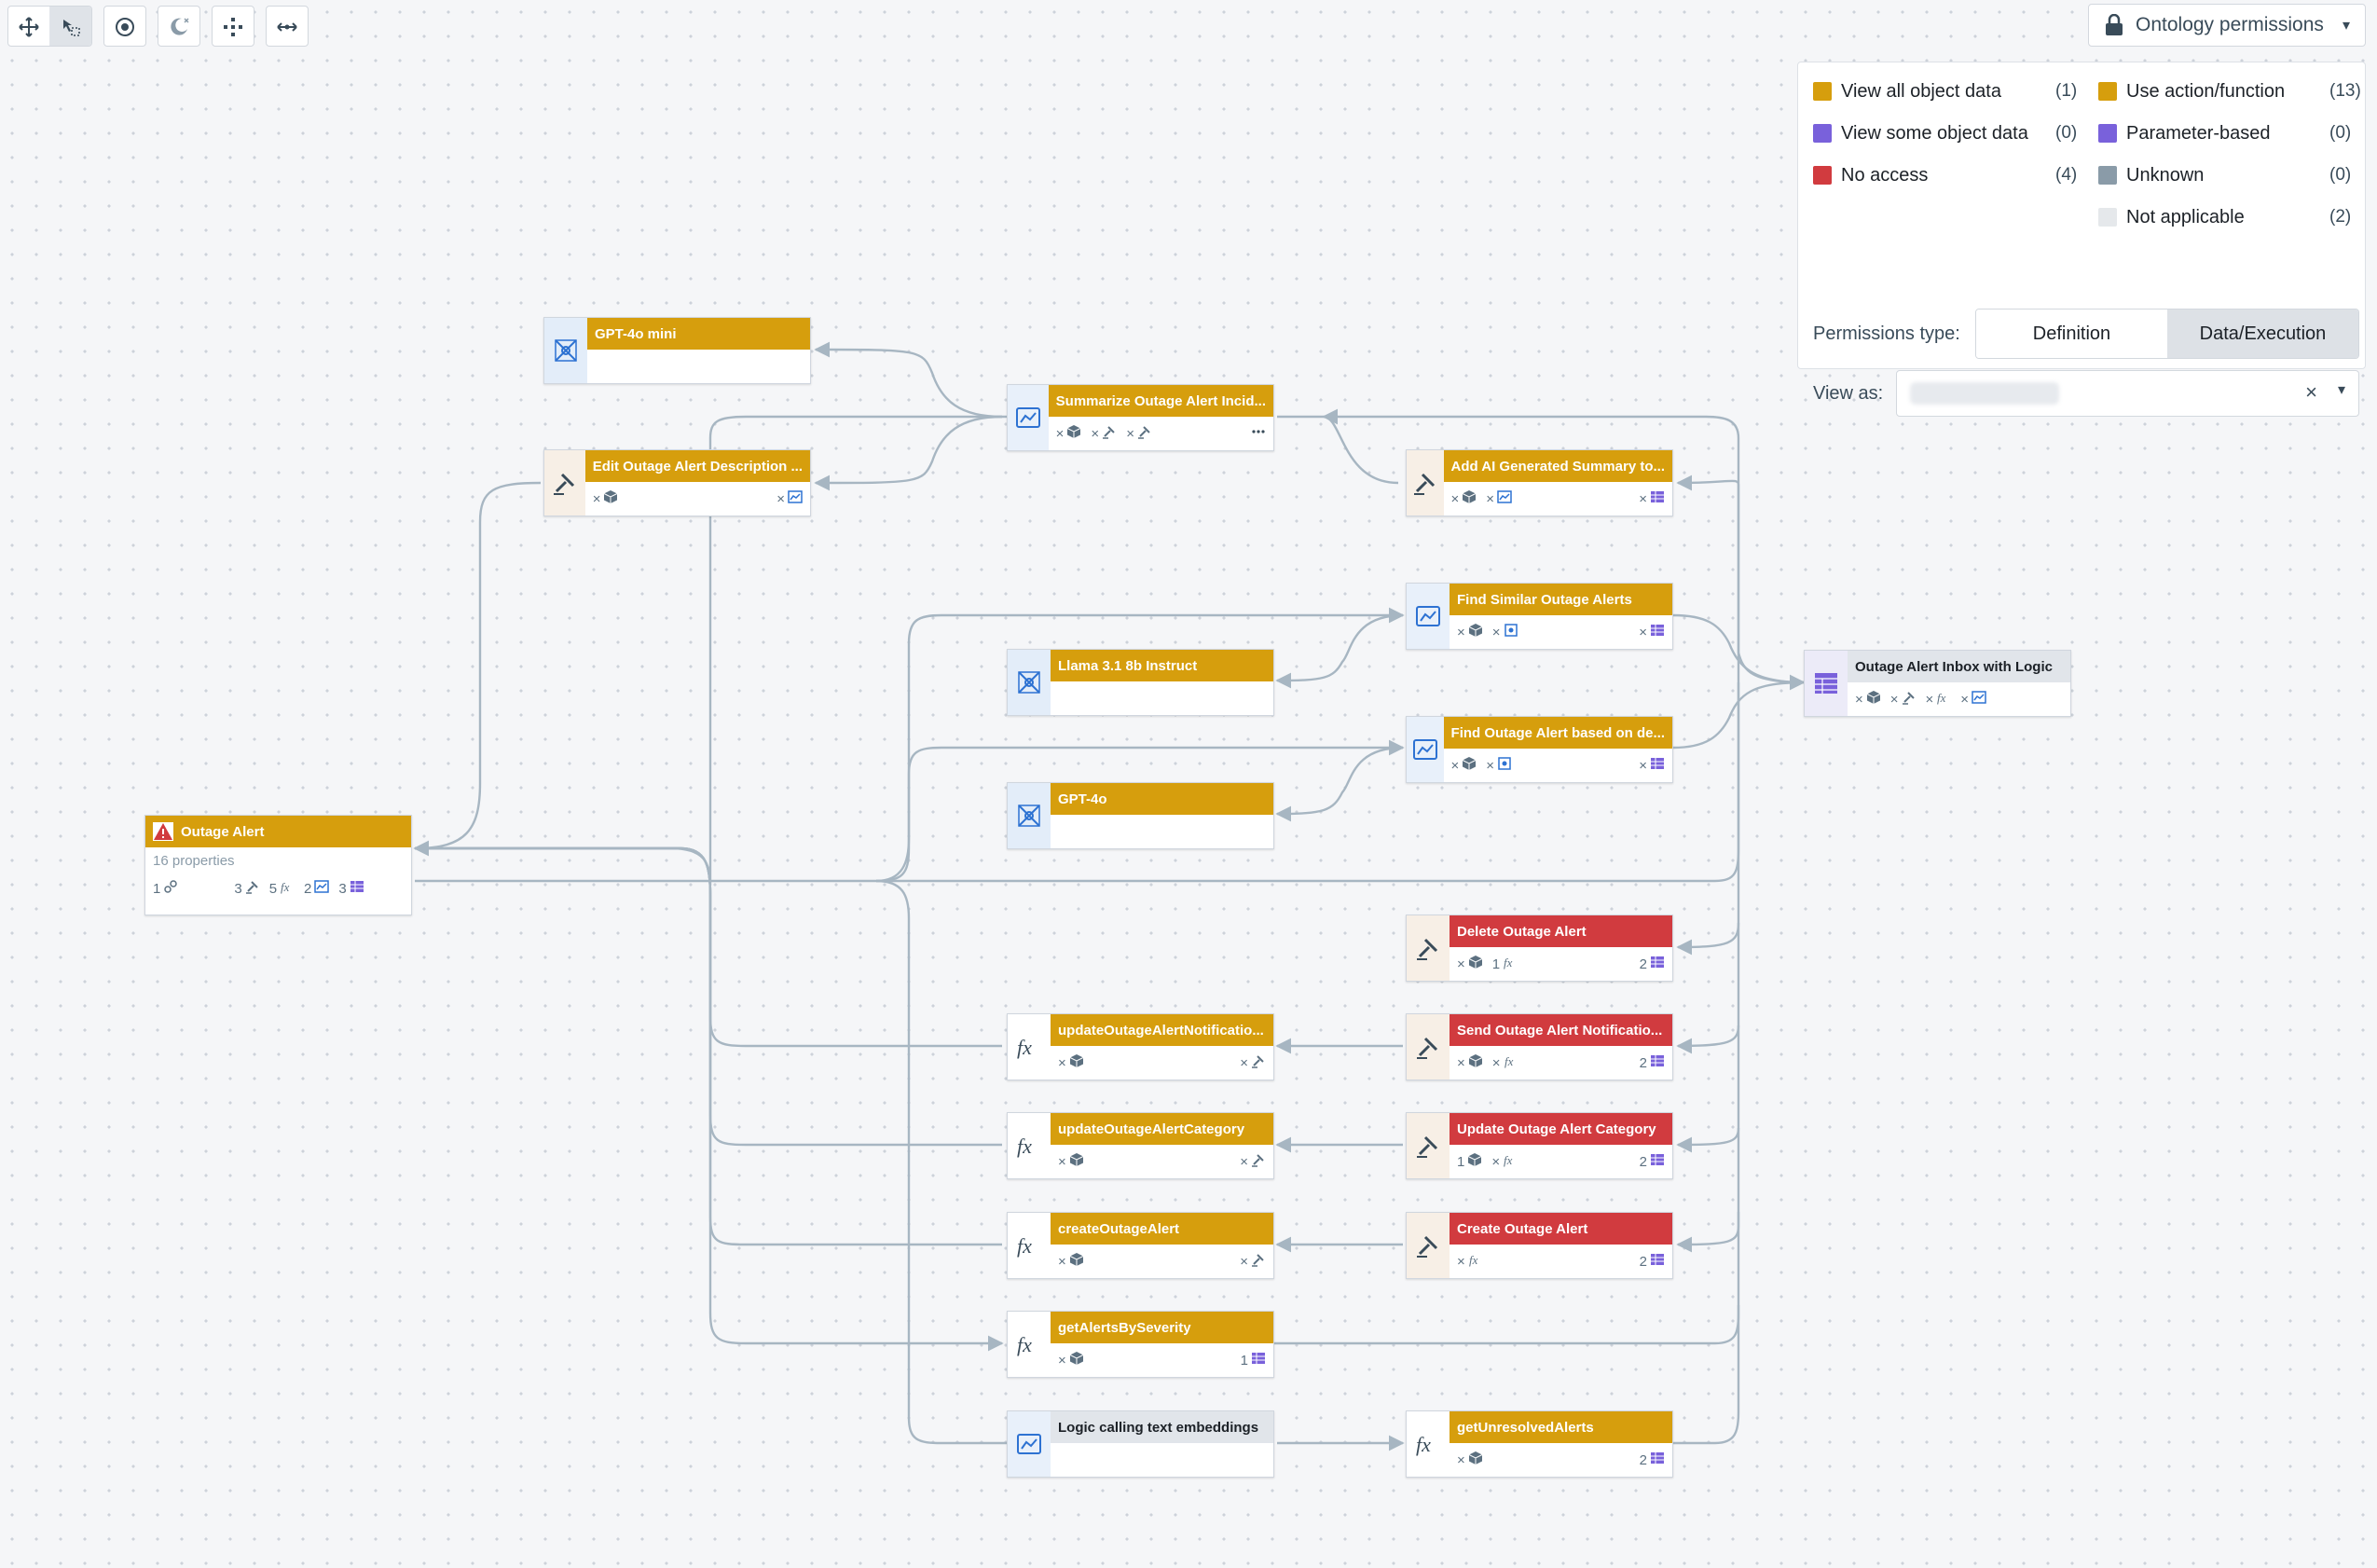  Describe the element at coordinates (1561, 599) in the screenshot. I see `node-title: Find Similar Outage Alerts` at that location.